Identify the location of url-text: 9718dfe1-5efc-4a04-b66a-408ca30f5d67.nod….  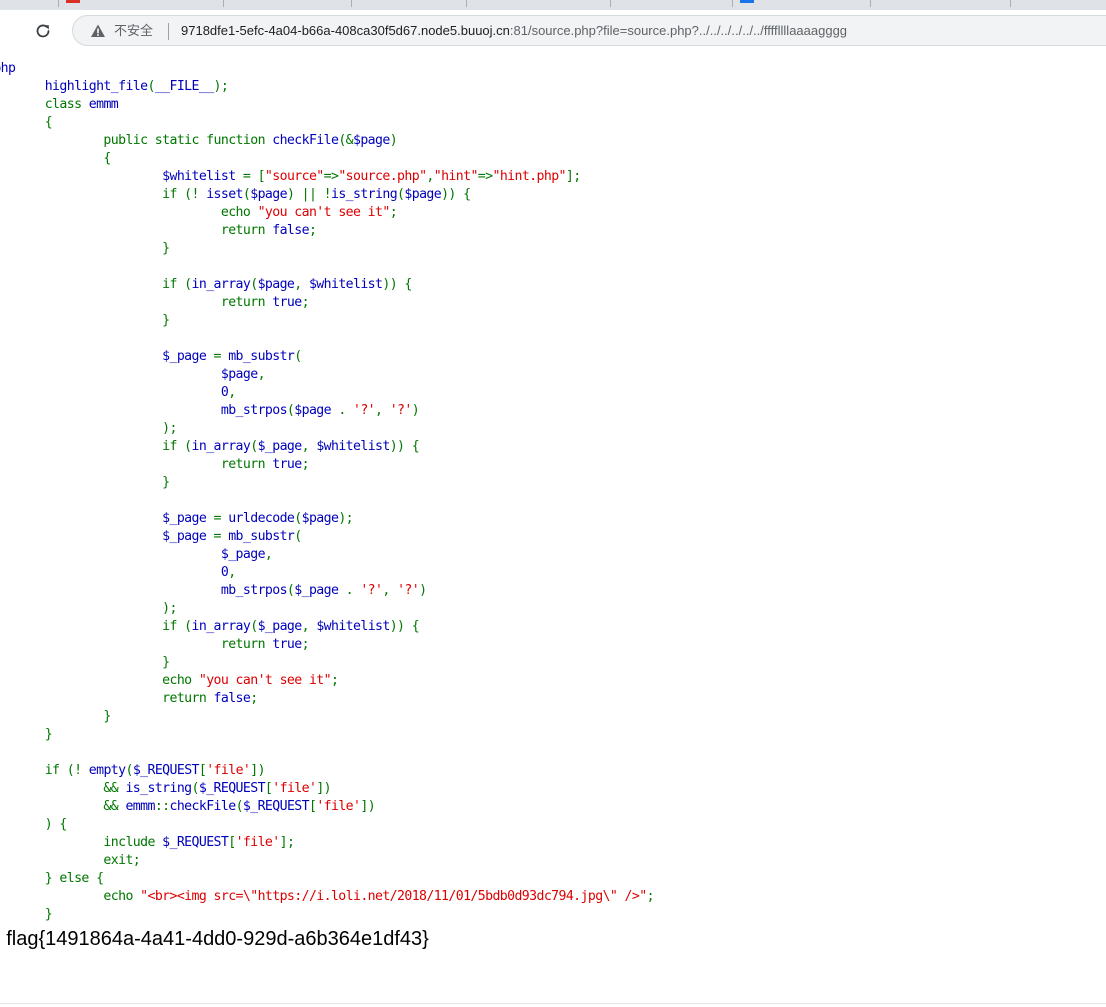
(514, 31).